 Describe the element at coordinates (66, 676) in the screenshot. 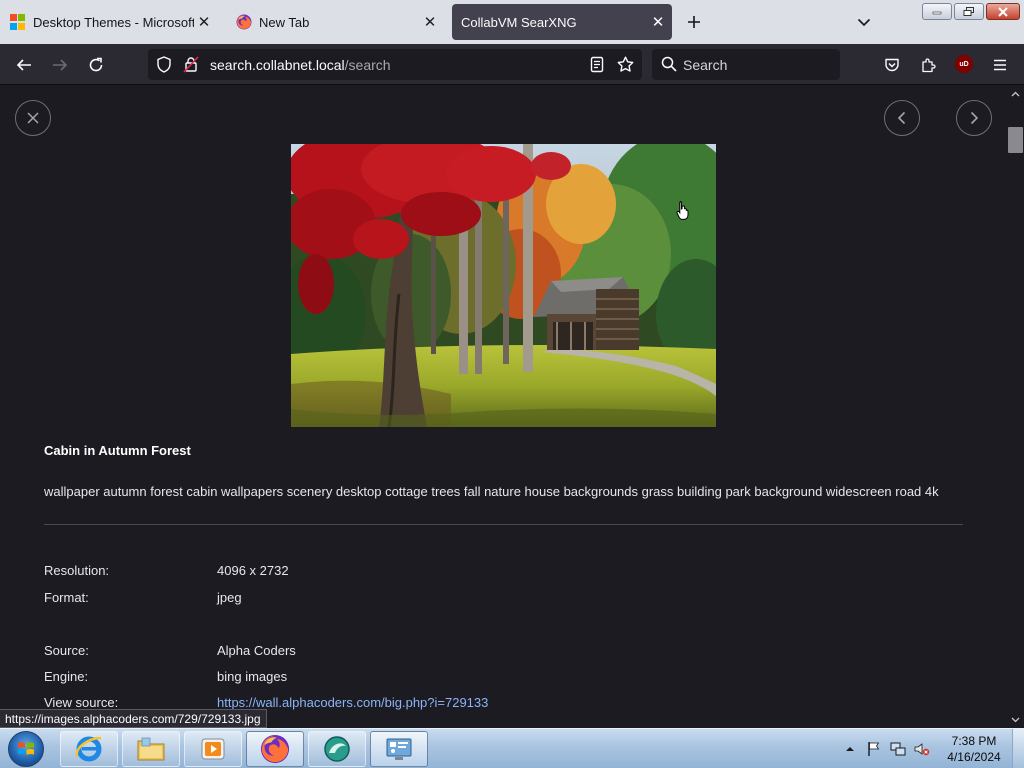

I see `engine-label: Engine:` at that location.